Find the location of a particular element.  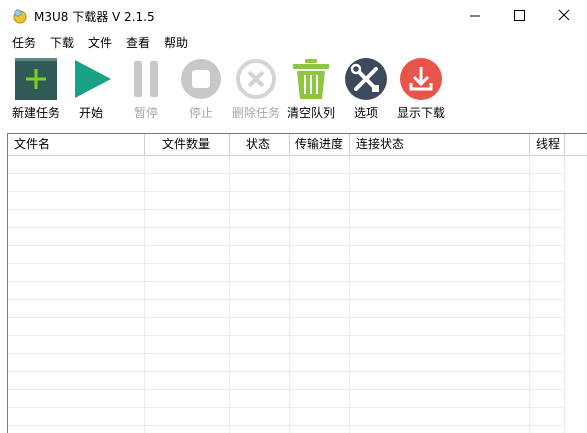

menu-bar: 任务 下载 文件 查看 帮助 is located at coordinates (293, 42).